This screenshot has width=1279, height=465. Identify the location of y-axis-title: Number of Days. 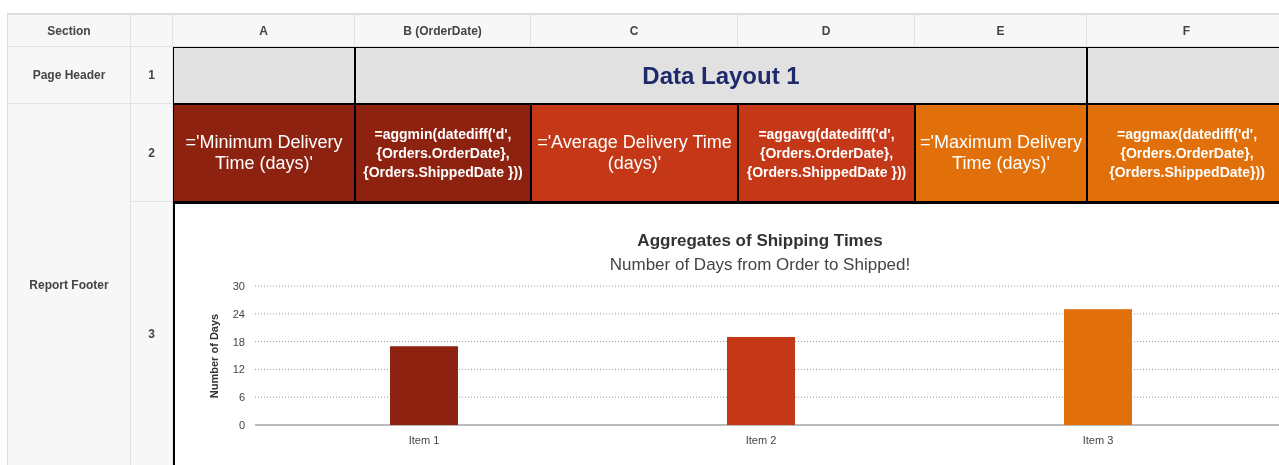
(214, 356).